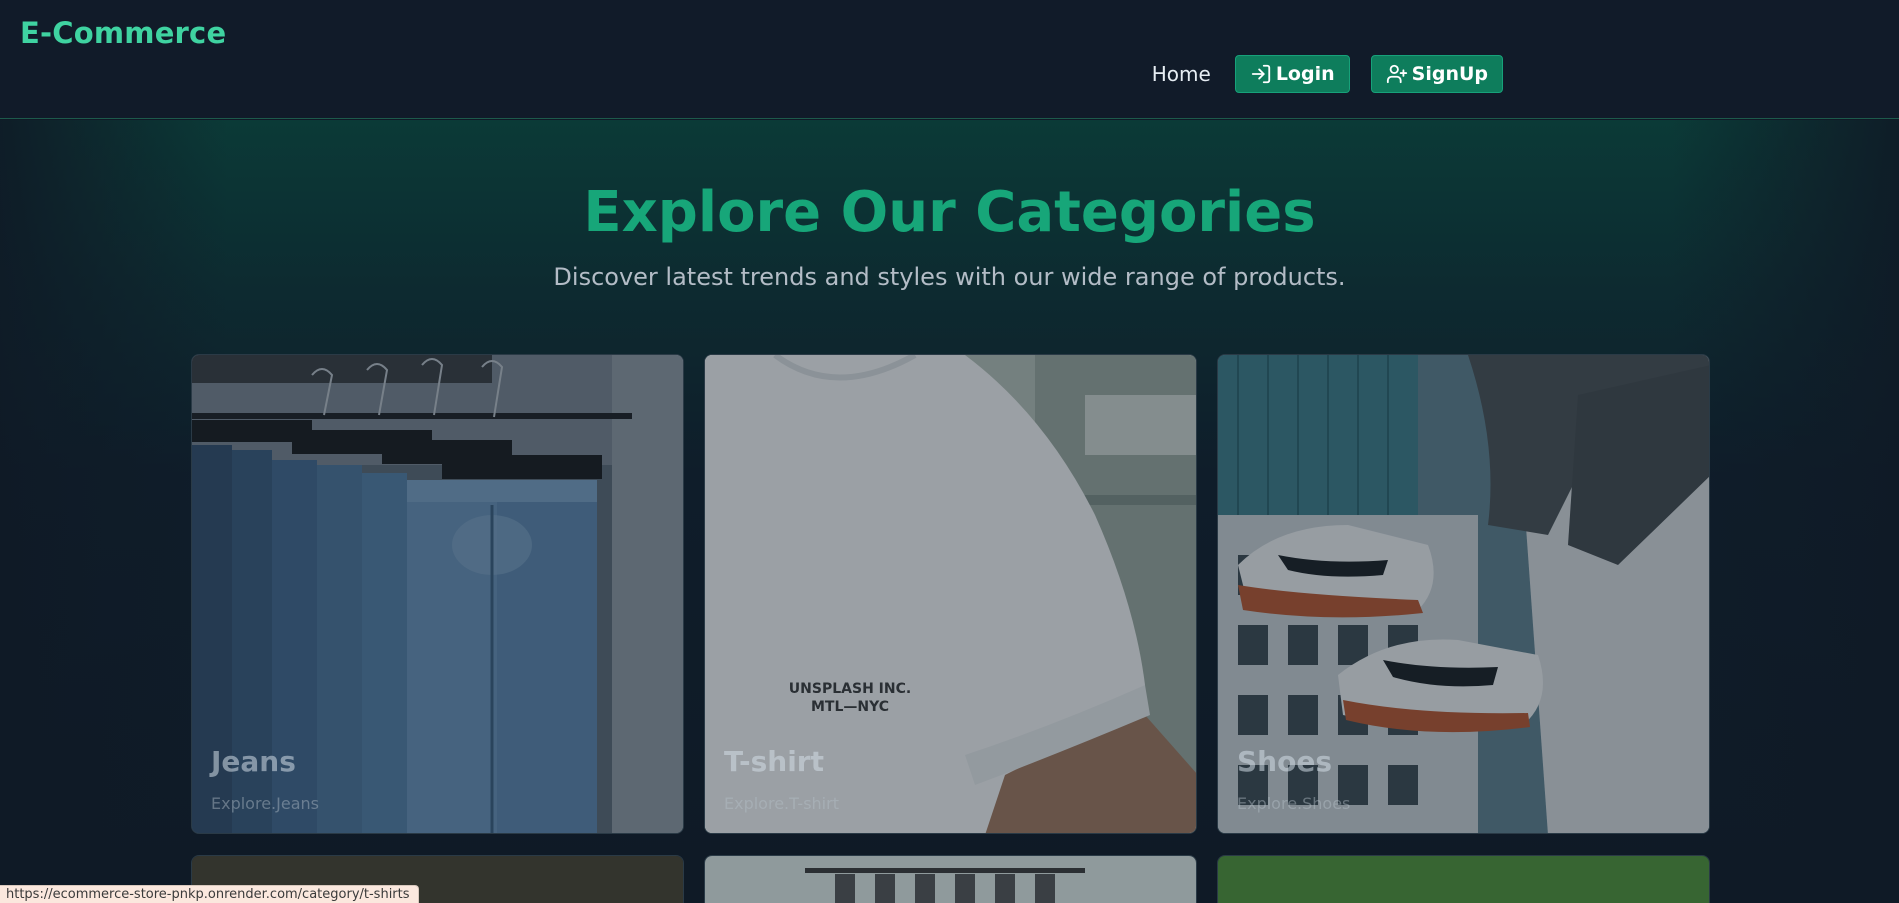 The width and height of the screenshot is (1899, 903). What do you see at coordinates (1284, 761) in the screenshot?
I see `category-title: Shoes` at bounding box center [1284, 761].